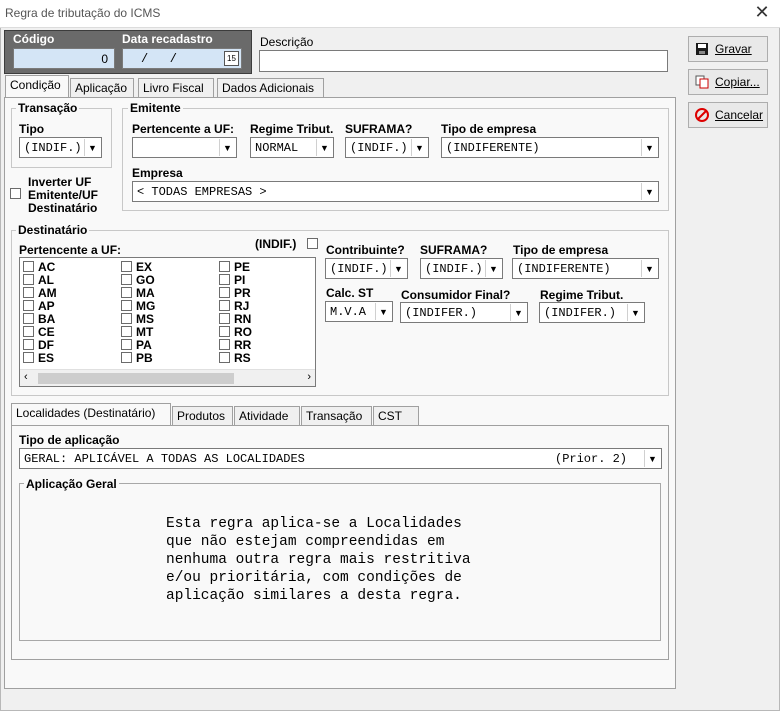 The width and height of the screenshot is (780, 711). I want to click on uf-label-es: ES, so click(46, 358).